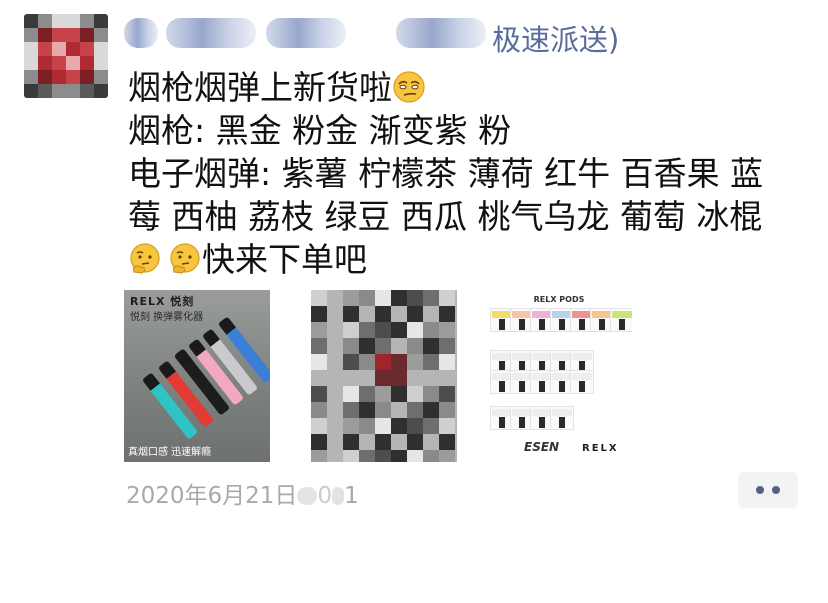 The image size is (828, 603). What do you see at coordinates (384, 376) in the screenshot?
I see `post-image-blurred` at bounding box center [384, 376].